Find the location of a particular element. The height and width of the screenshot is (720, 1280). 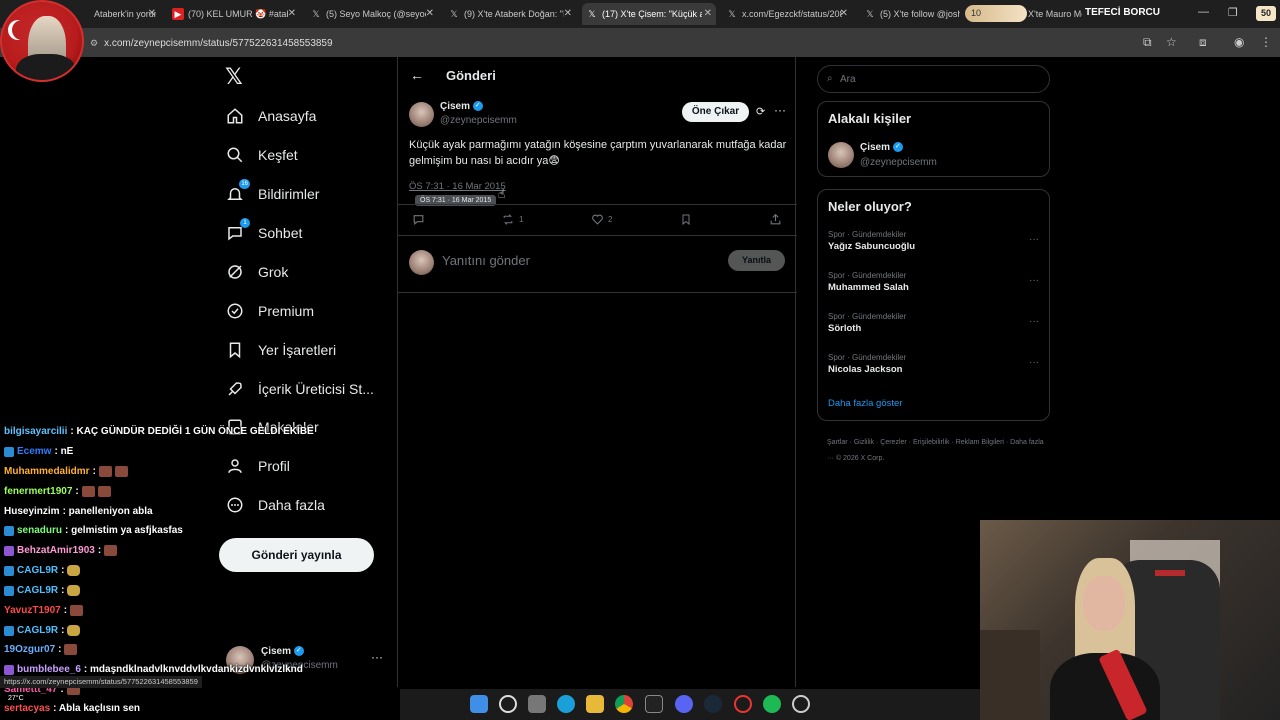

nav-home: Anasayfa is located at coordinates (271, 116).